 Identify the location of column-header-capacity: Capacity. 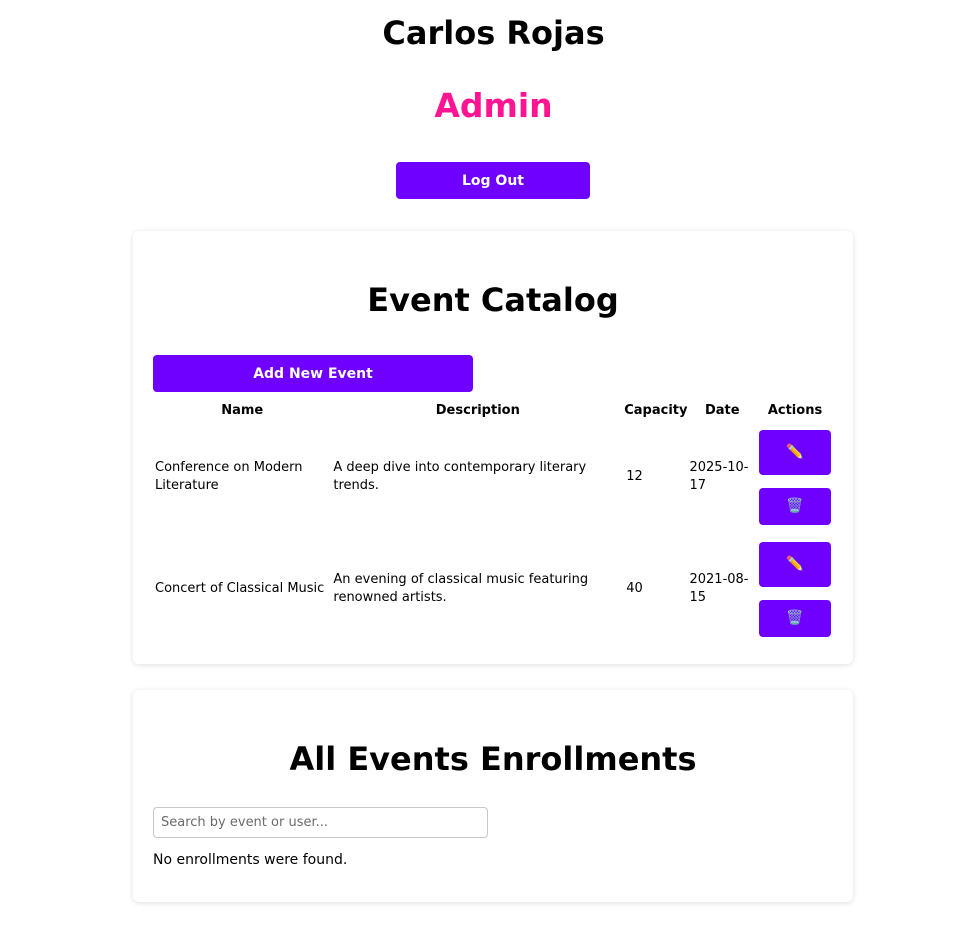
(656, 410).